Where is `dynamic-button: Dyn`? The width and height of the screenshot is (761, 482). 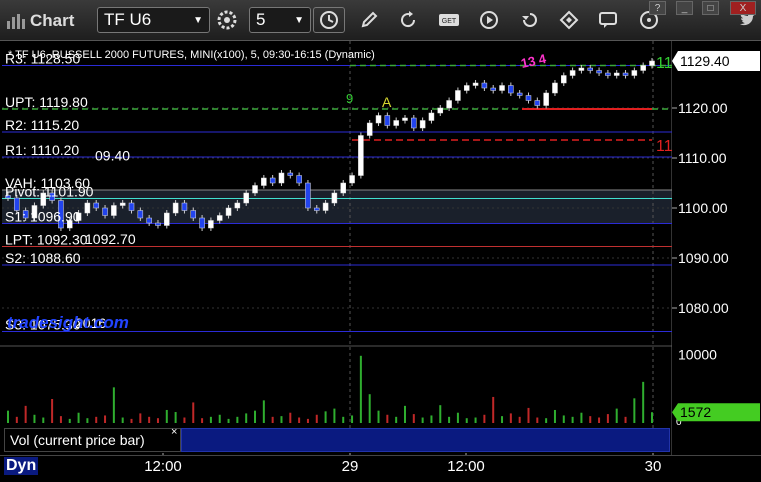 dynamic-button: Dyn is located at coordinates (21, 466).